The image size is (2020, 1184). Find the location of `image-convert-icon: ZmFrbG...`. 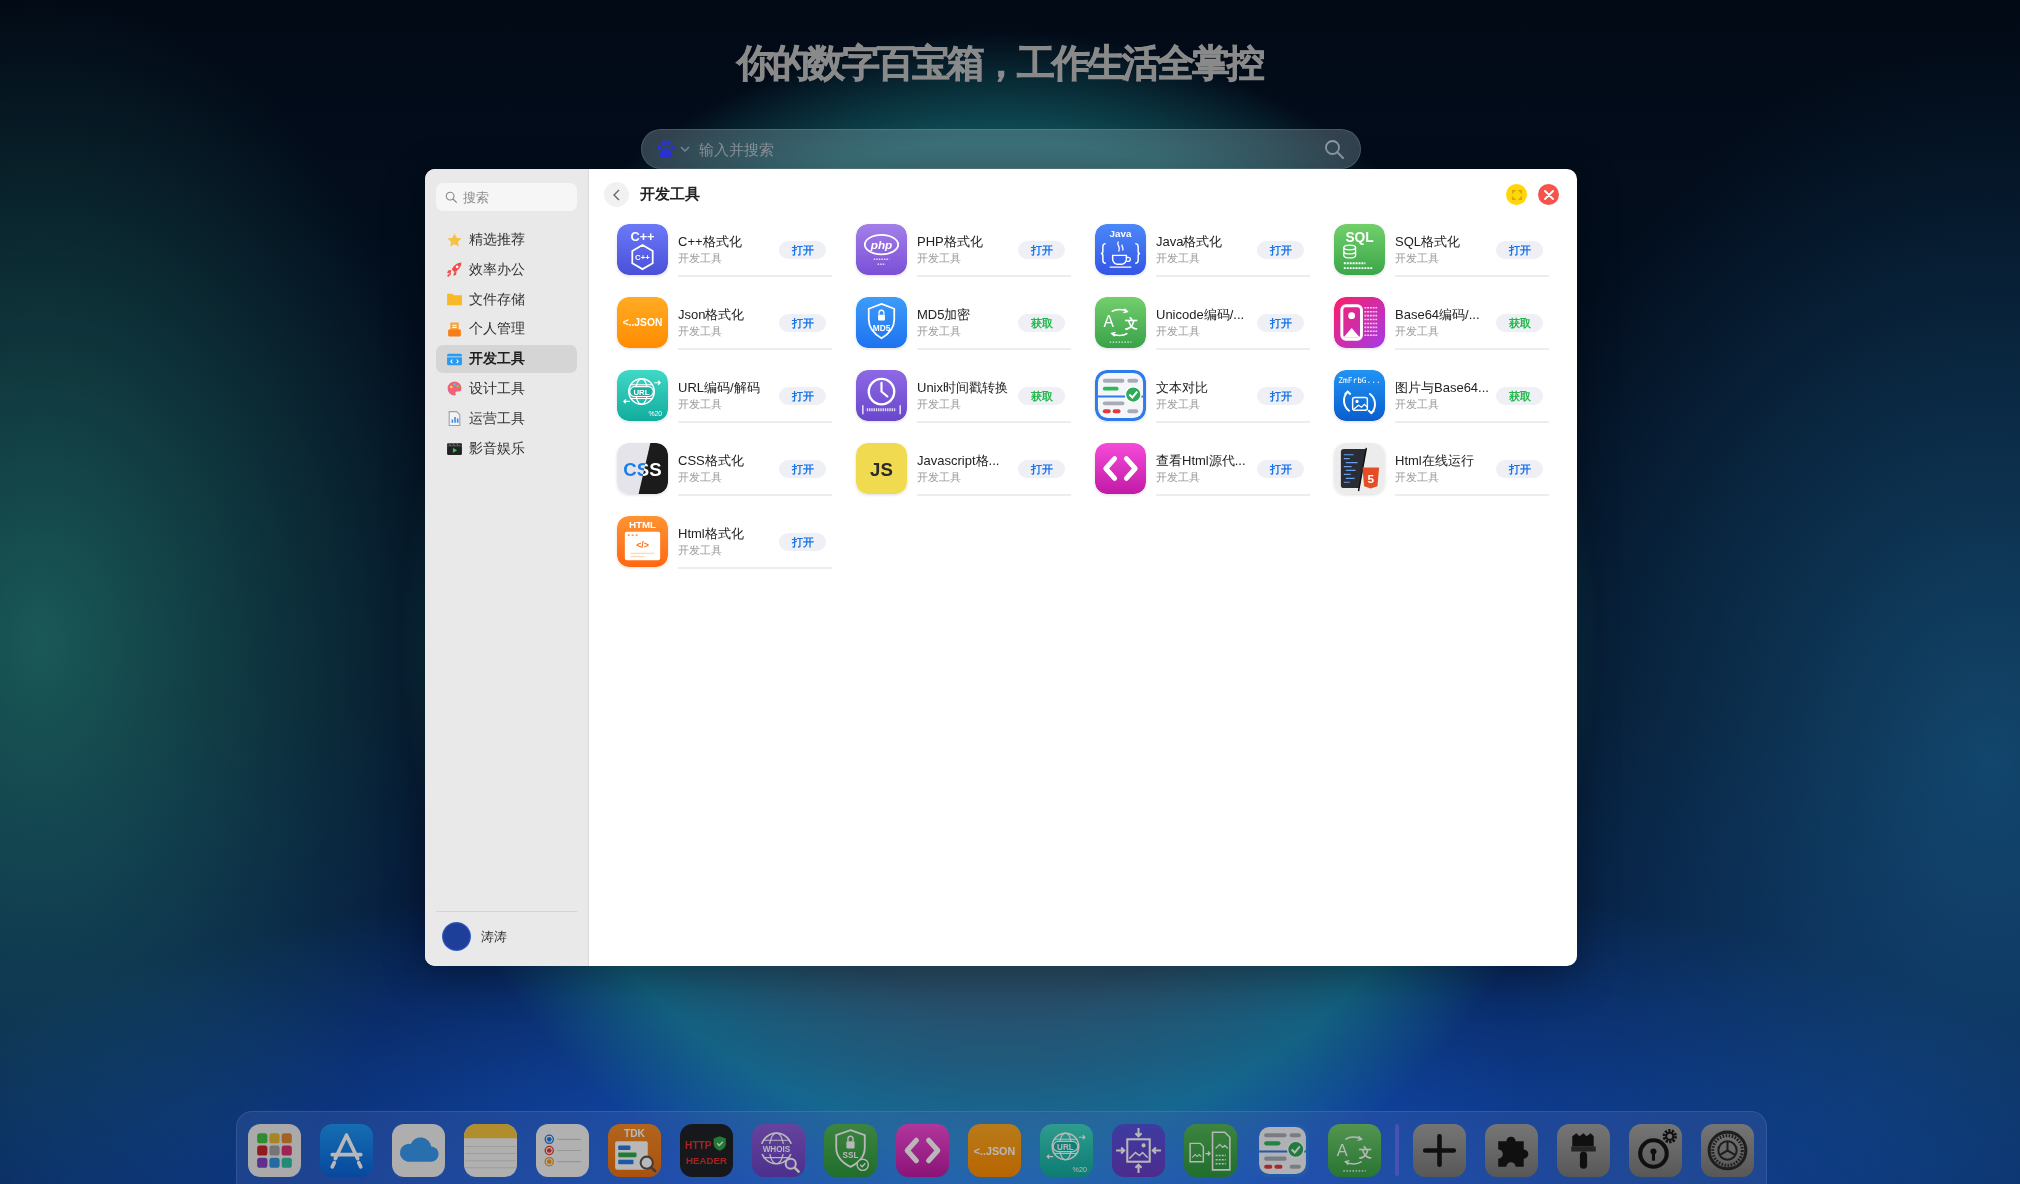

image-convert-icon: ZmFrbG... is located at coordinates (1359, 395).